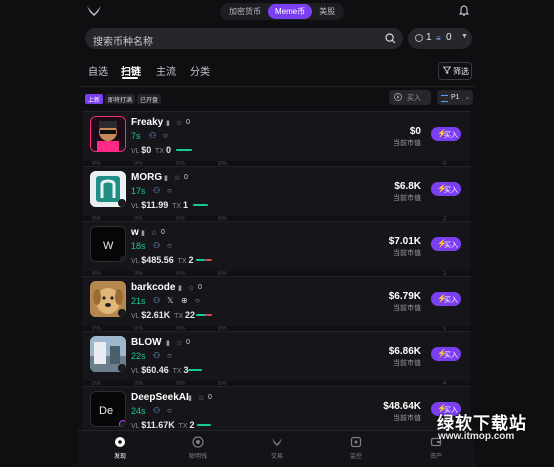 This screenshot has height=467, width=554. What do you see at coordinates (120, 448) in the screenshot?
I see `nav-discover: 发现` at bounding box center [120, 448].